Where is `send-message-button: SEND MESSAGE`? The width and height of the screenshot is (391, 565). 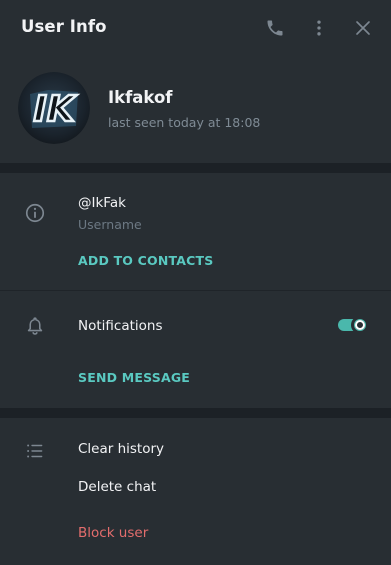 send-message-button: SEND MESSAGE is located at coordinates (134, 377).